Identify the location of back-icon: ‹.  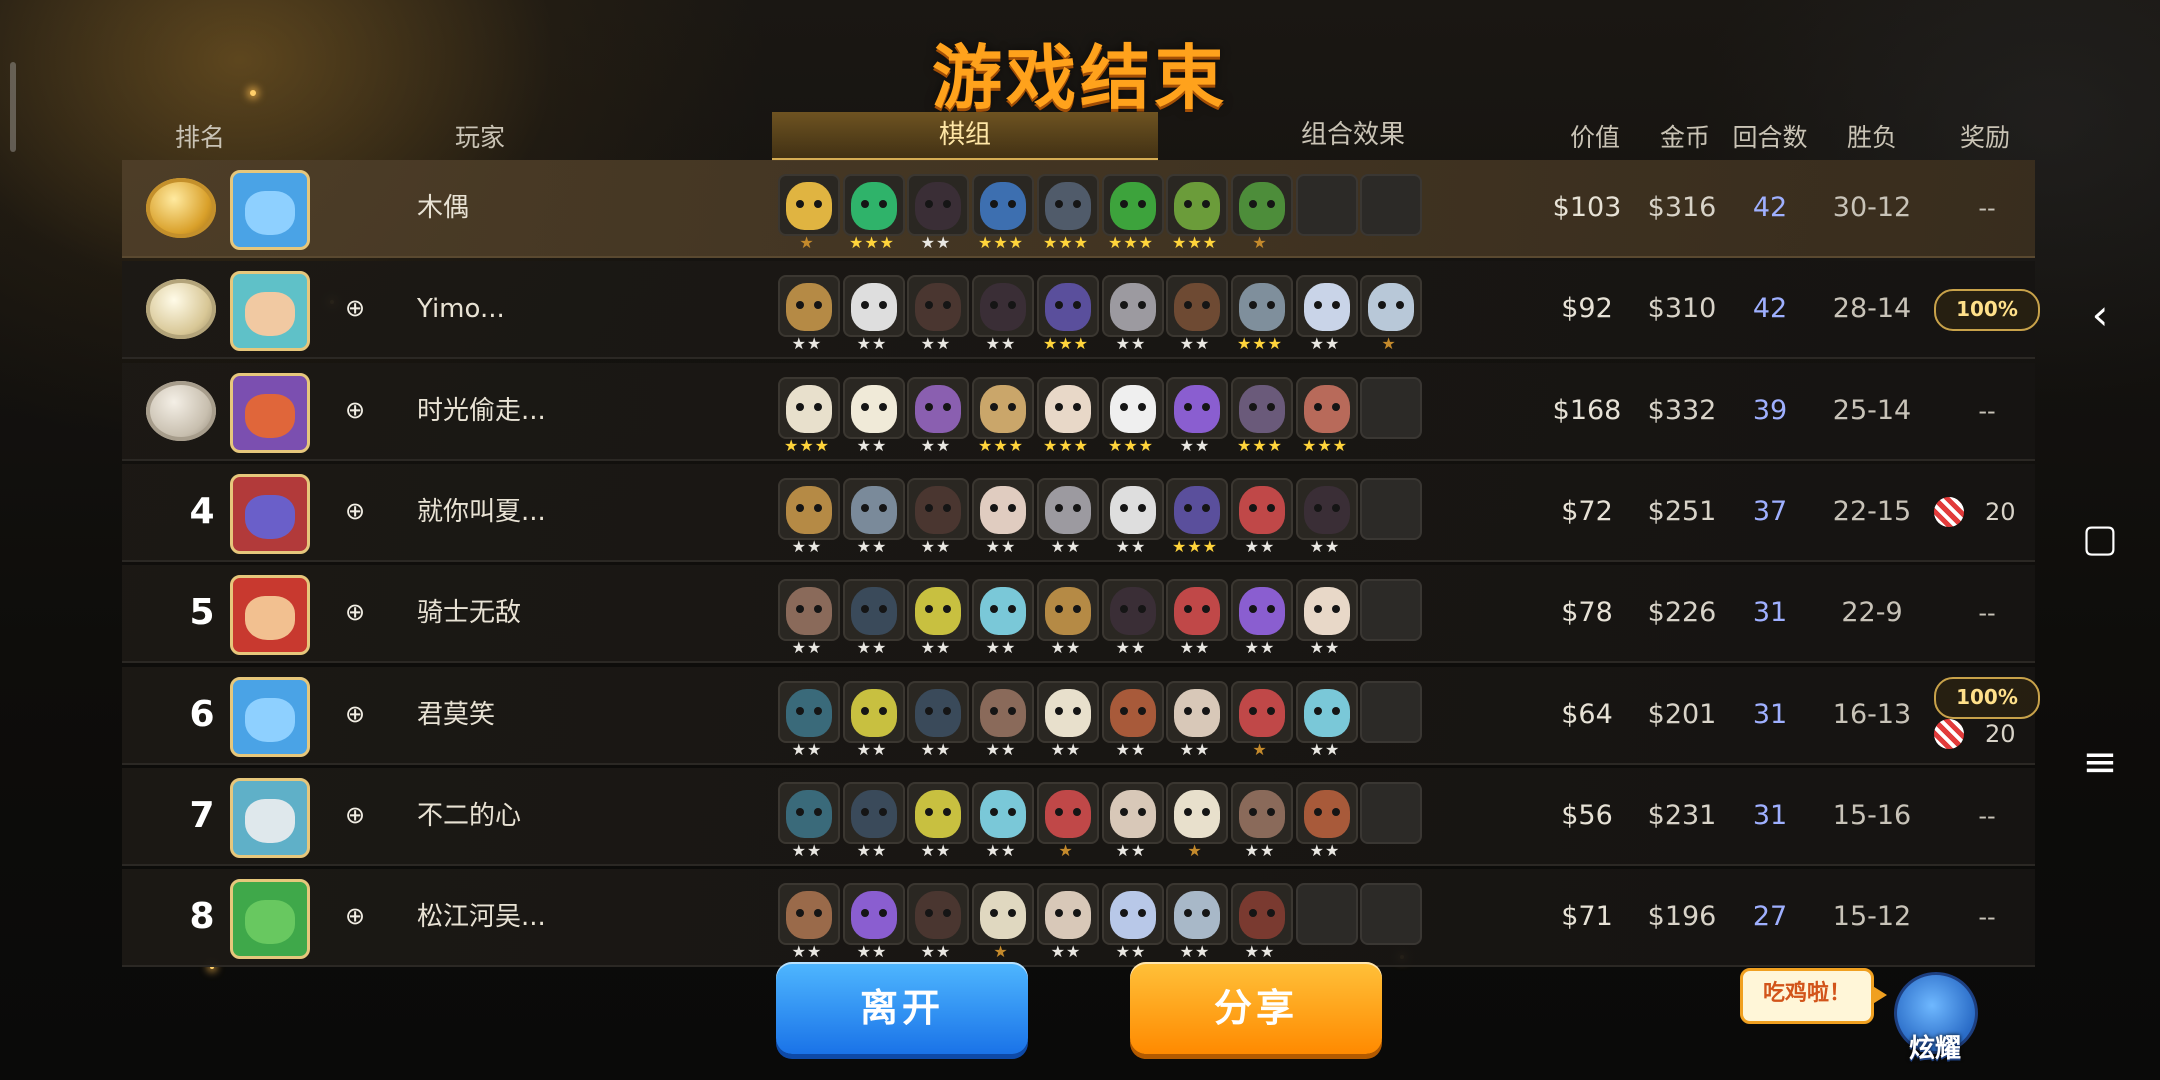
(2100, 315).